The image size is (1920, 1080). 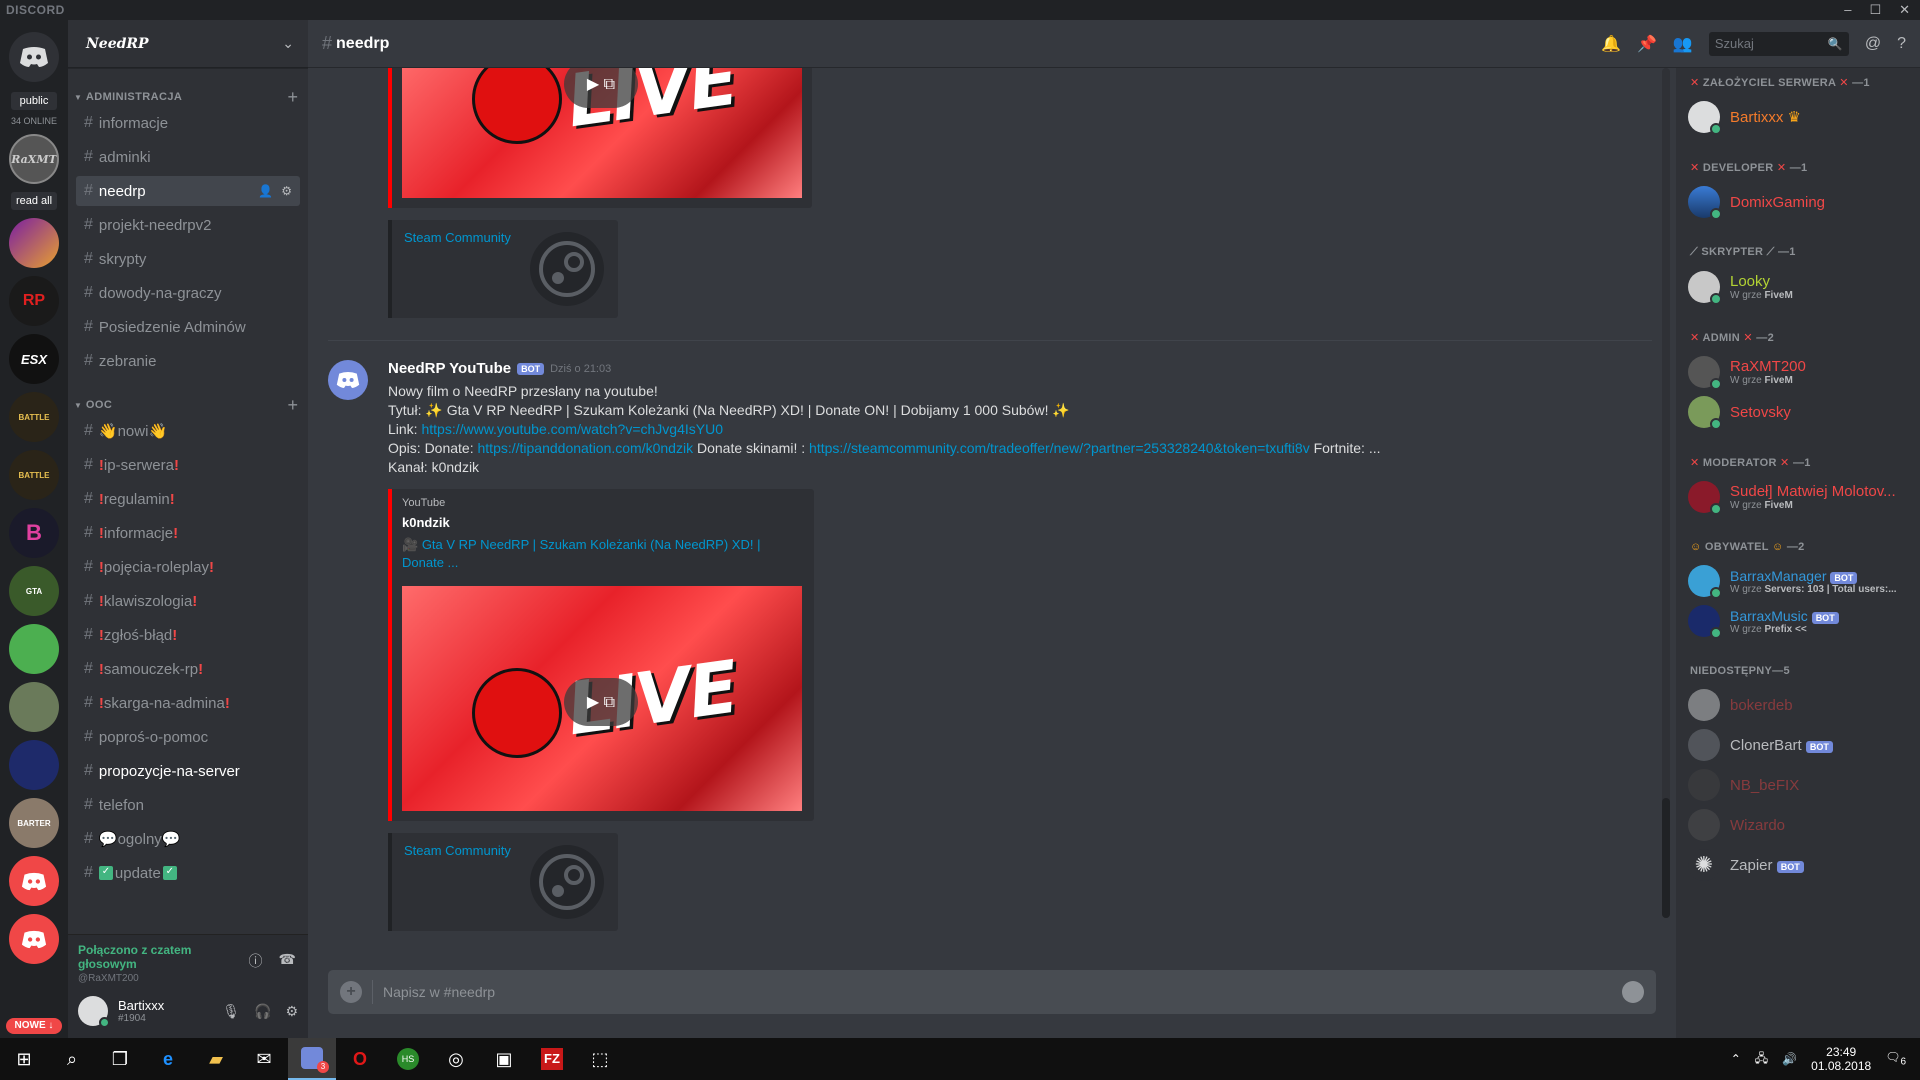 I want to click on maximize-button: ☐, so click(x=1875, y=10).